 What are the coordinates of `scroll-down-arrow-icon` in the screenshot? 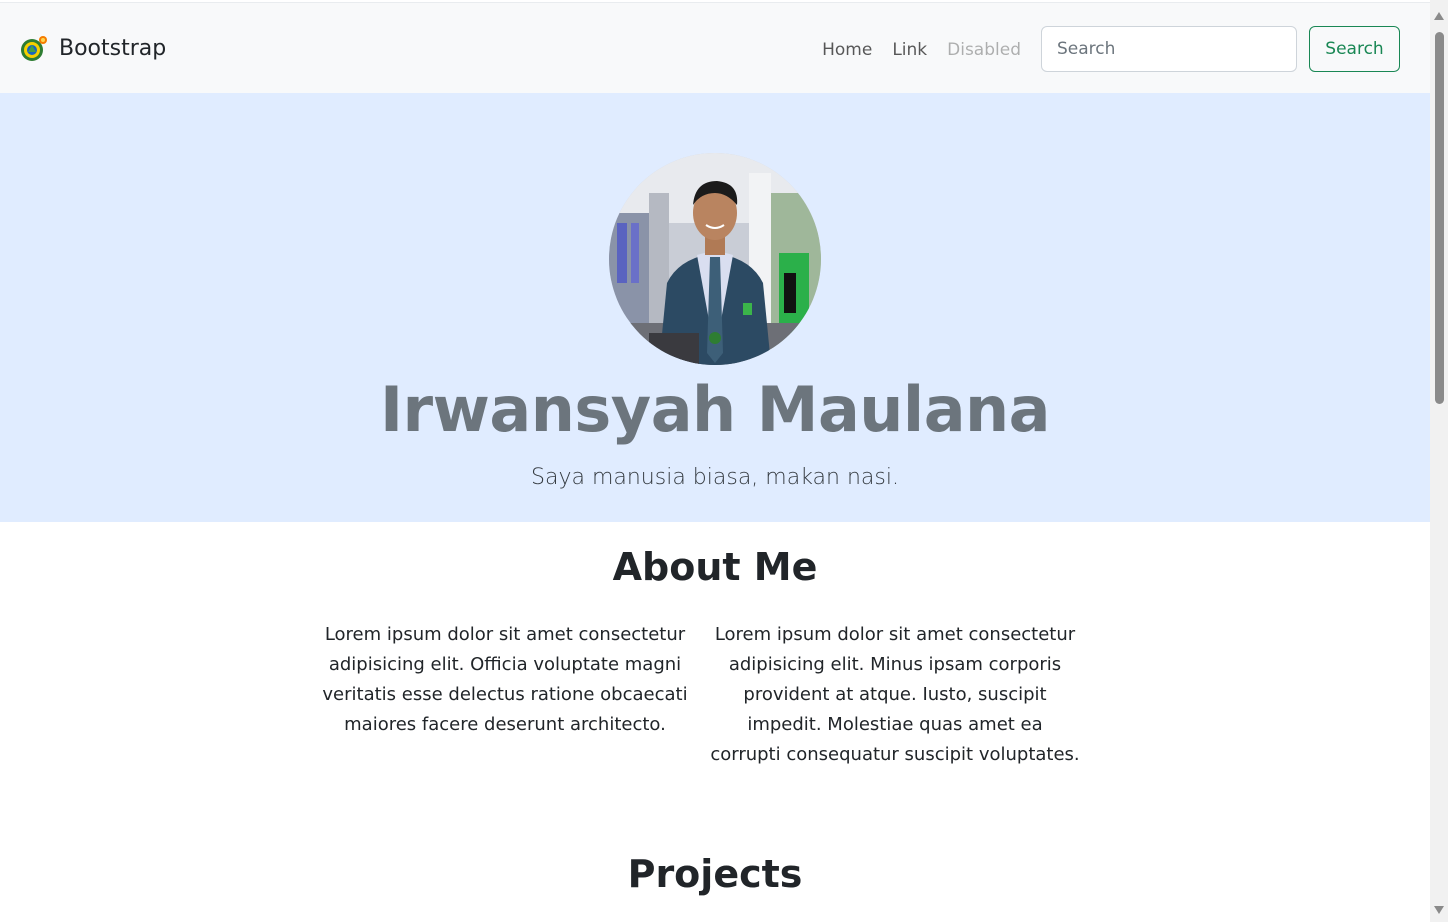 It's located at (1439, 910).